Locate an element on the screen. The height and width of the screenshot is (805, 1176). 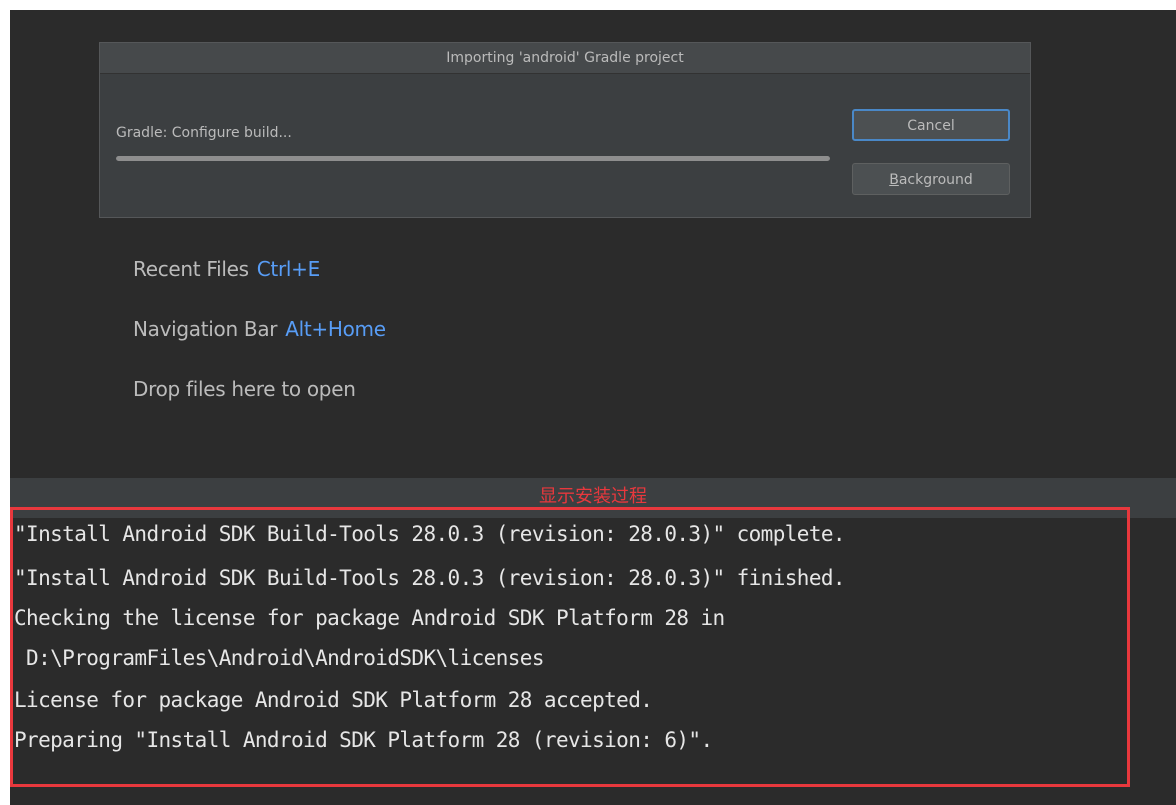
navigation-bar-shortcut: Alt+Home is located at coordinates (335, 329).